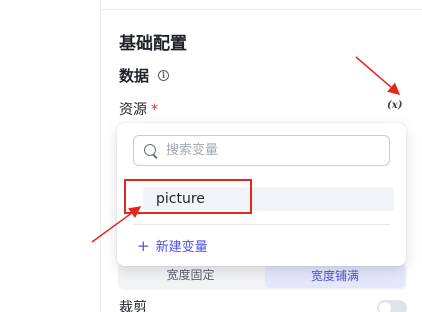 The width and height of the screenshot is (422, 312). What do you see at coordinates (151, 150) in the screenshot?
I see `search-icon` at bounding box center [151, 150].